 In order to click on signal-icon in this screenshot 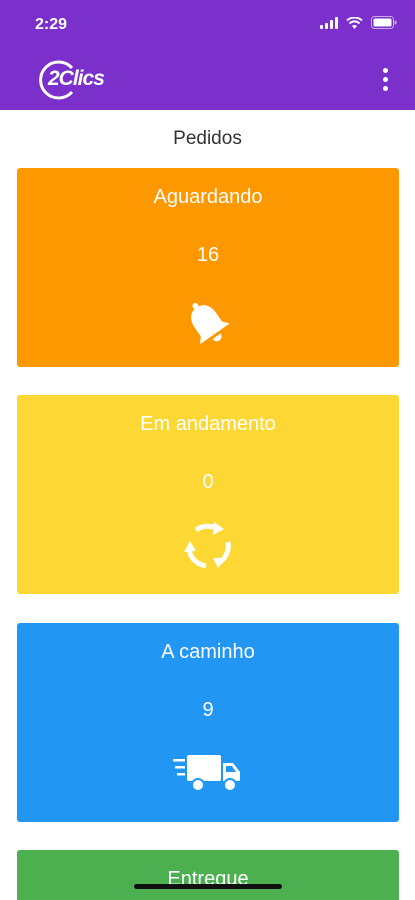, I will do `click(329, 22)`.